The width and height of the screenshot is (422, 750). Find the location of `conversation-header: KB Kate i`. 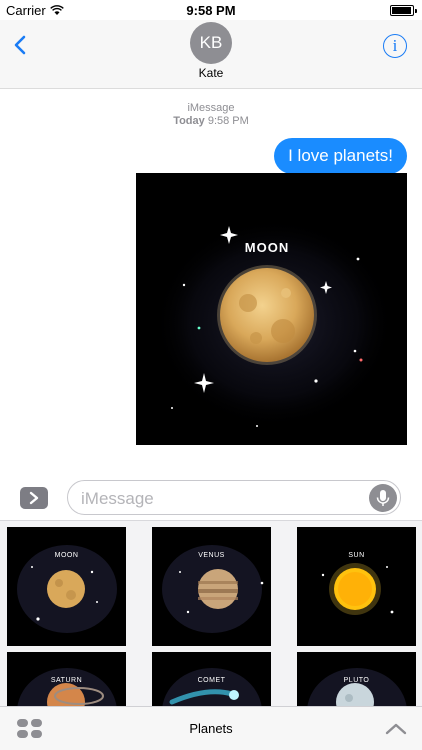

conversation-header: KB Kate i is located at coordinates (211, 54).